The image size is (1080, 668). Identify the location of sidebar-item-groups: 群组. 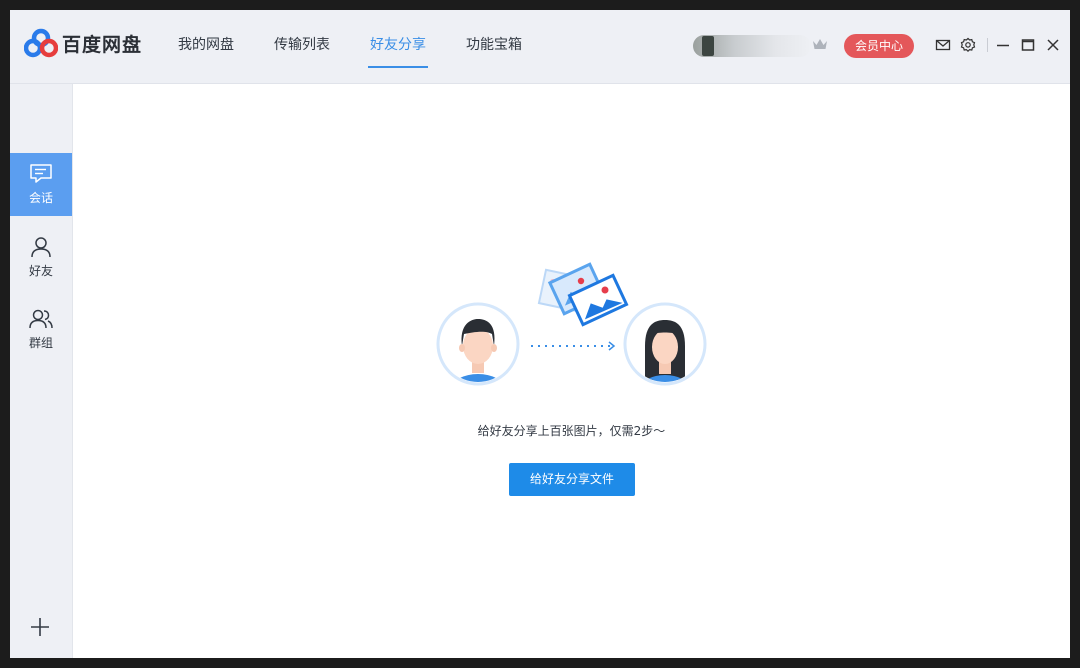
(41, 329).